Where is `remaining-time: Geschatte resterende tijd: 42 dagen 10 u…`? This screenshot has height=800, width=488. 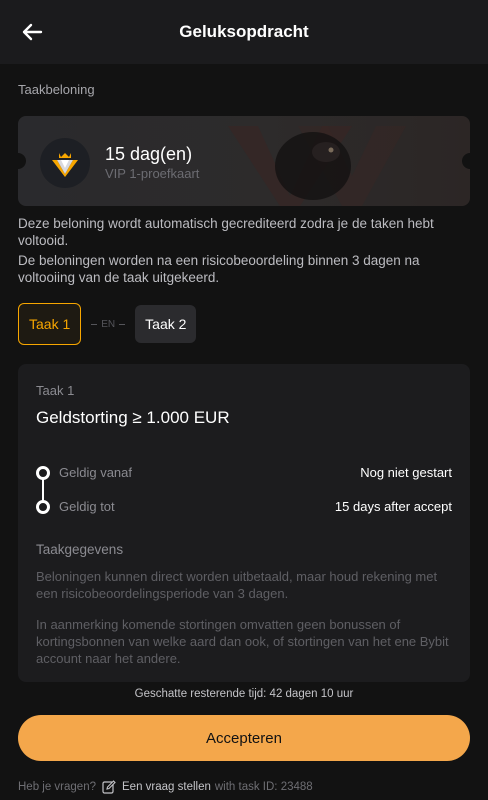 remaining-time: Geschatte resterende tijd: 42 dagen 10 u… is located at coordinates (244, 694).